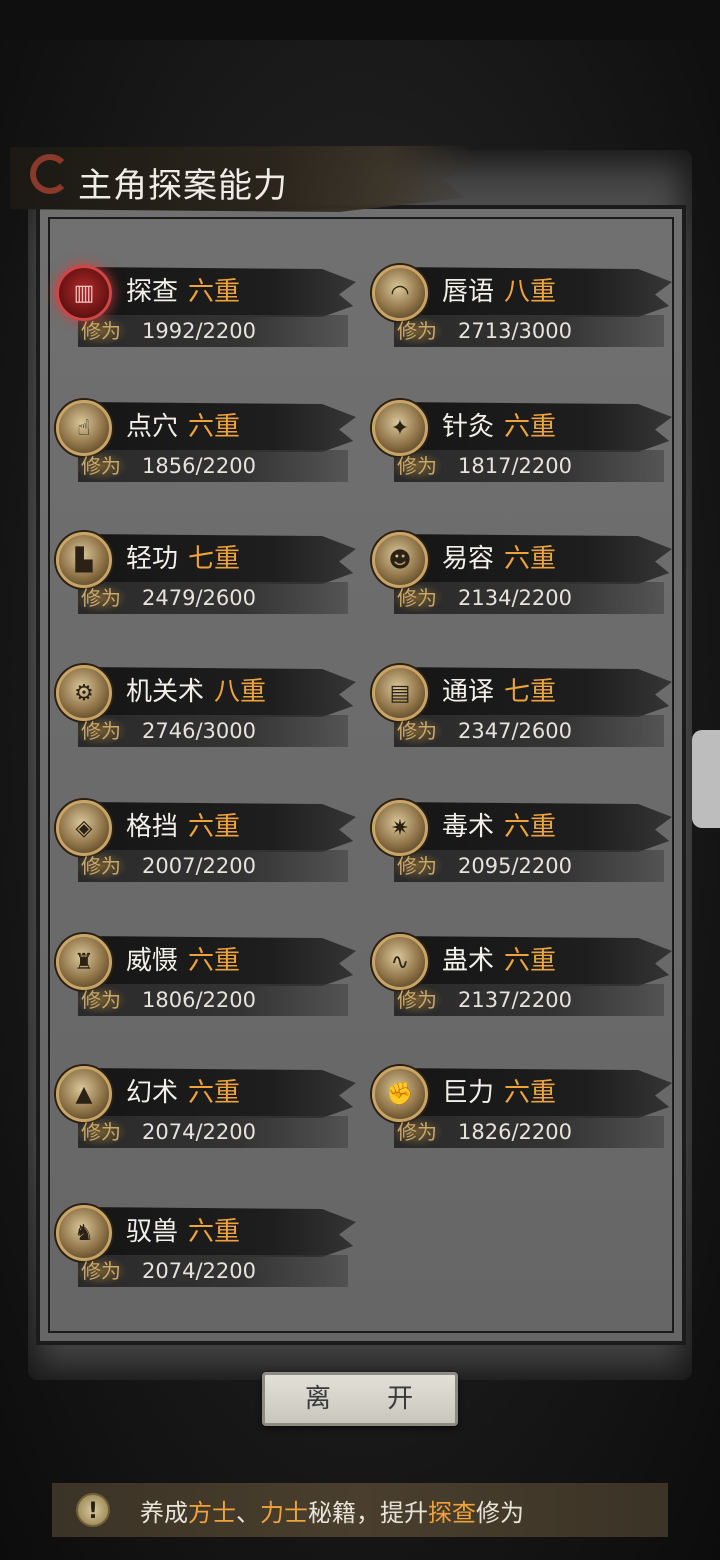  I want to click on skill-item: ∿ 蛊术 六重 修为 2137/2200, so click(522, 980).